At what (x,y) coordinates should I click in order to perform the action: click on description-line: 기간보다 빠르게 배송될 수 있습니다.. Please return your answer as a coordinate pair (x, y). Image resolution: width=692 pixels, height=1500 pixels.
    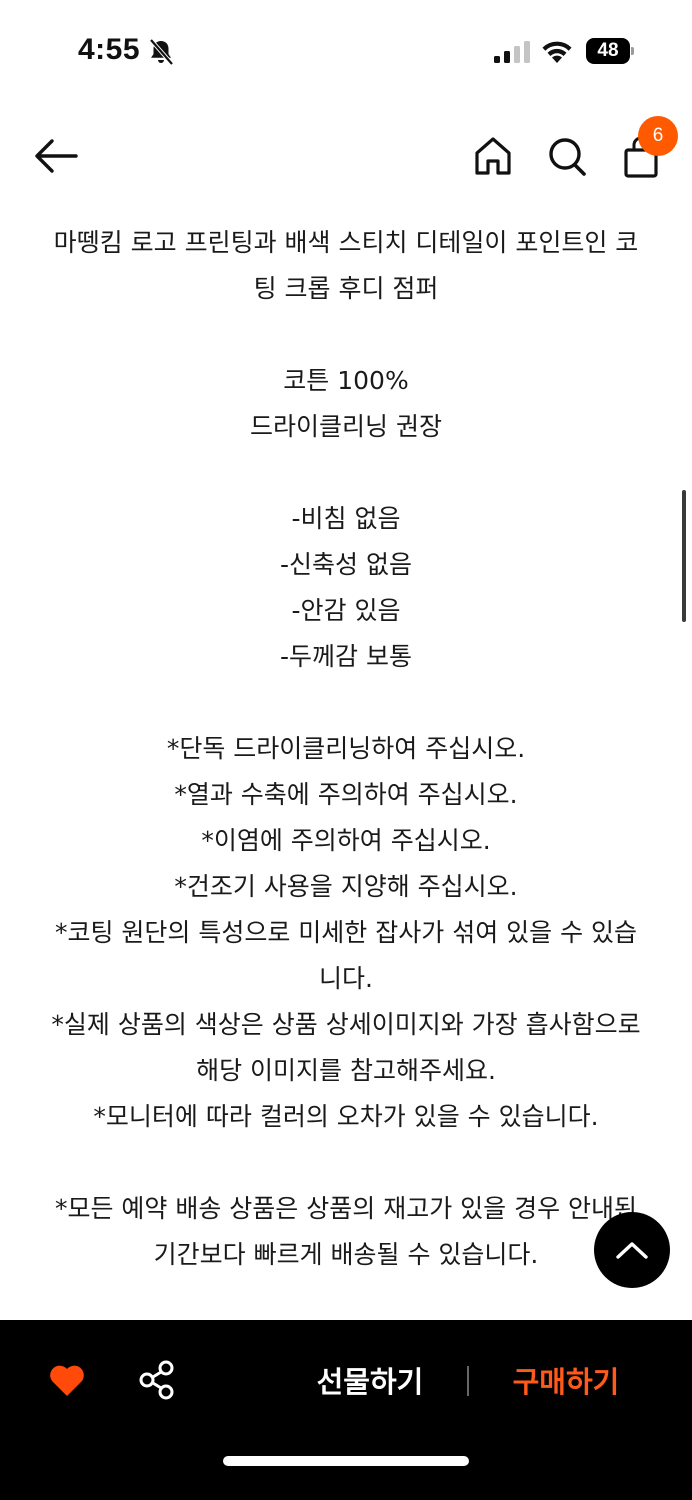
    Looking at the image, I should click on (346, 1254).